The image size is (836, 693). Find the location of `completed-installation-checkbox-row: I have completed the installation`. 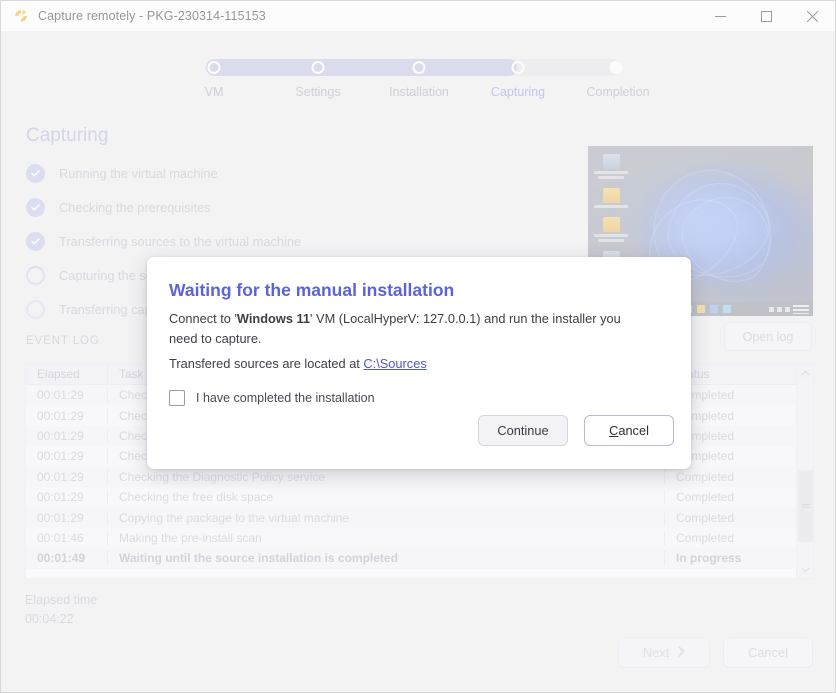

completed-installation-checkbox-row: I have completed the installation is located at coordinates (272, 398).